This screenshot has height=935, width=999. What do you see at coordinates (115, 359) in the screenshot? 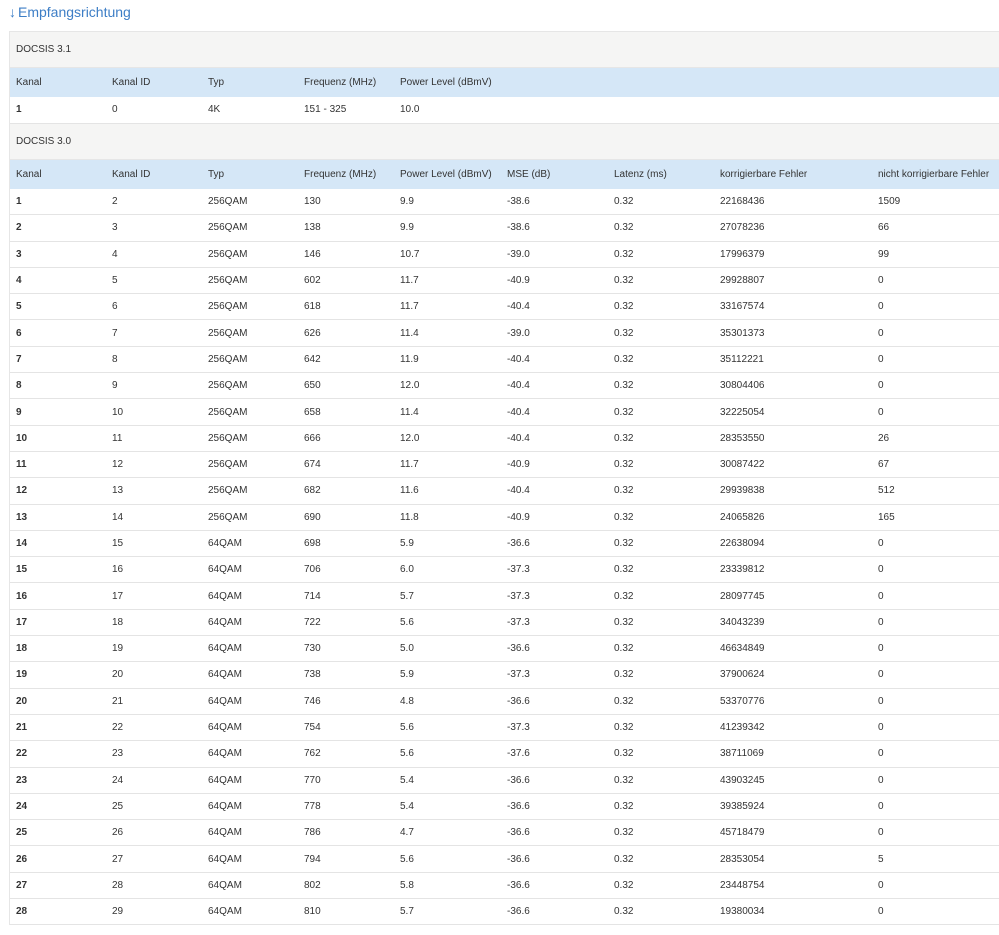
I see `table-cell: 8` at bounding box center [115, 359].